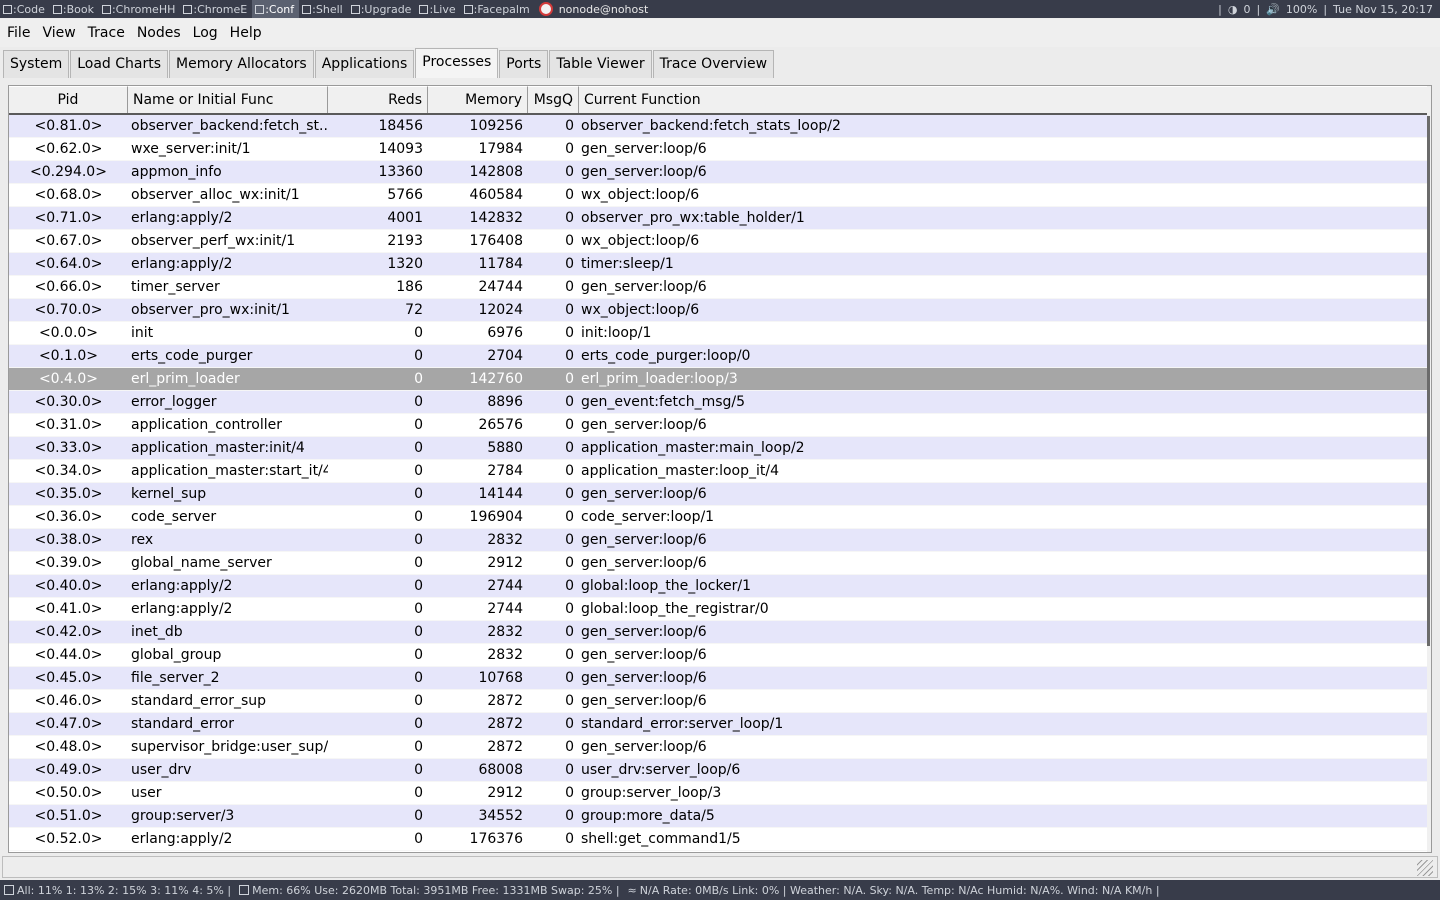 The height and width of the screenshot is (900, 1440). Describe the element at coordinates (478, 99) in the screenshot. I see `column-header-memory: Memory` at that location.